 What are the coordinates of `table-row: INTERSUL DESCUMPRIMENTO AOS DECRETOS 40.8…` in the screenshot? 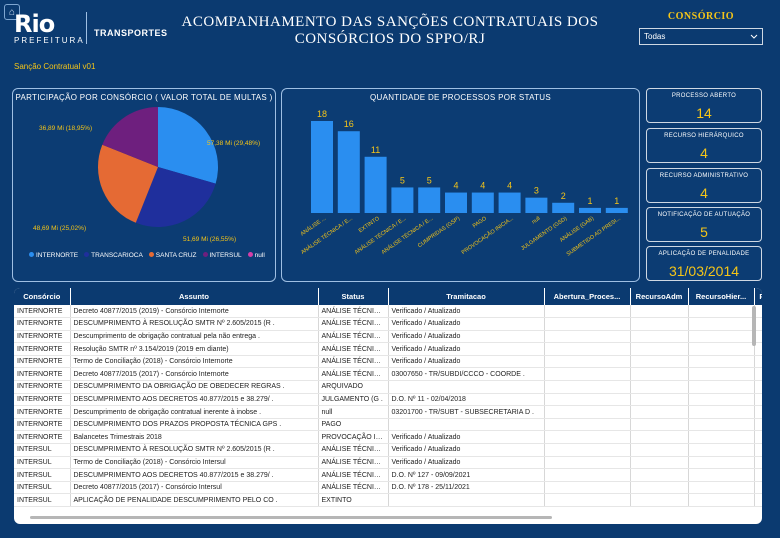 It's located at (388, 475).